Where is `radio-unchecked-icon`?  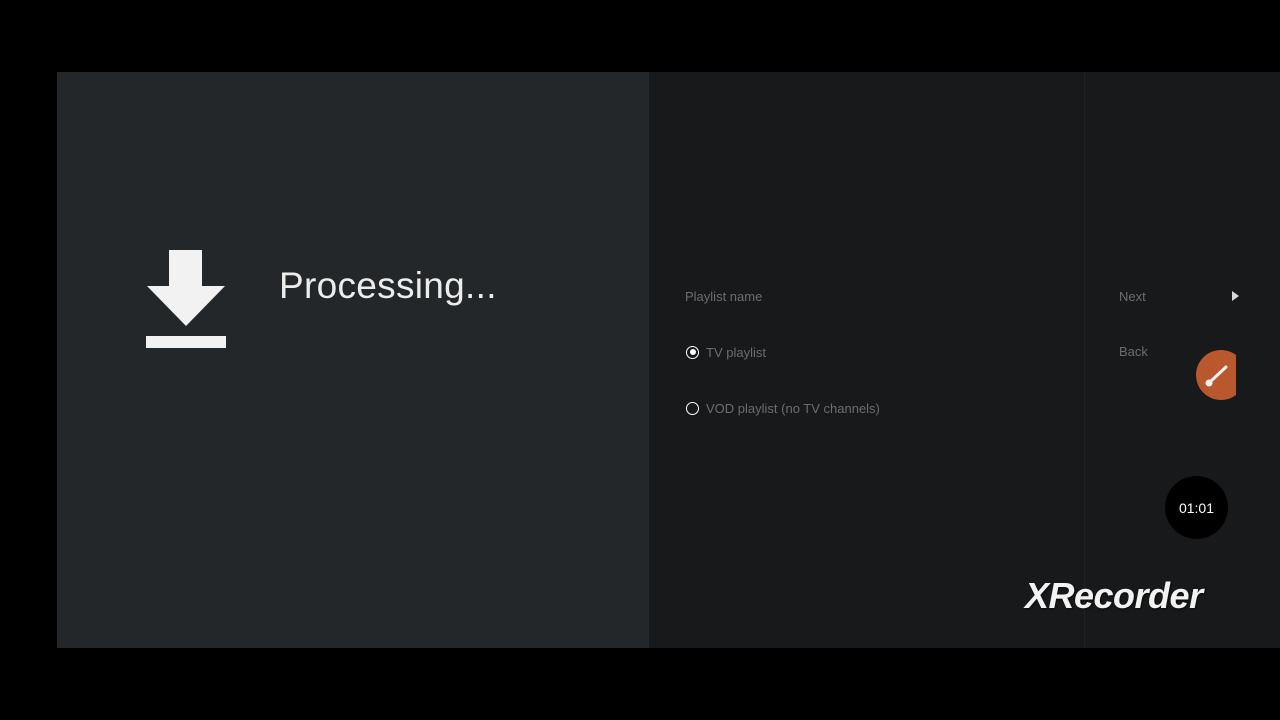 radio-unchecked-icon is located at coordinates (692, 408).